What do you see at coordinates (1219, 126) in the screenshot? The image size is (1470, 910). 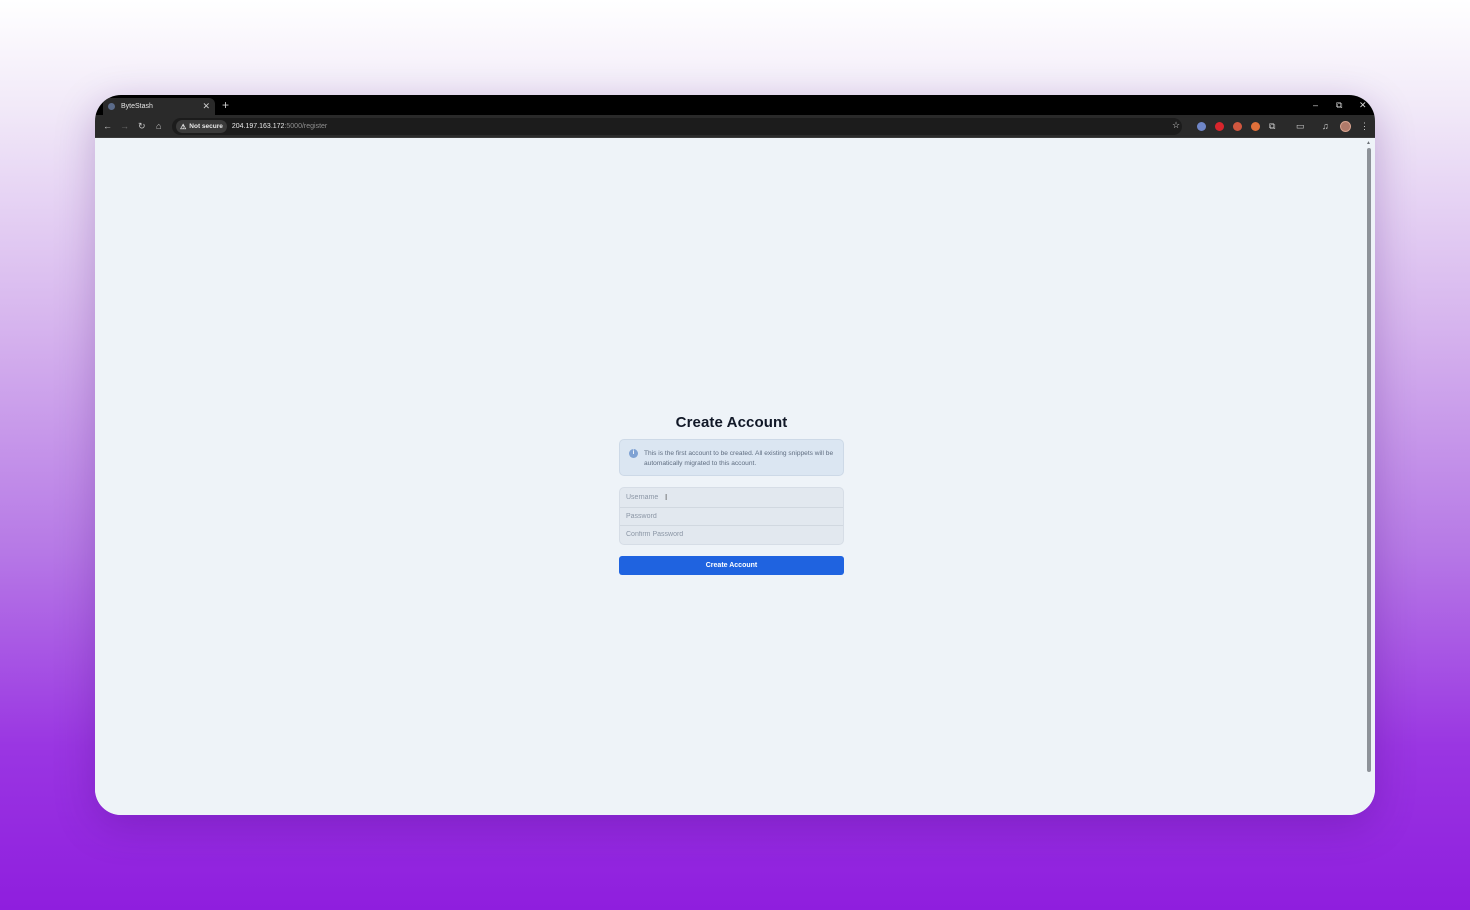 I see `extension-2-icon` at bounding box center [1219, 126].